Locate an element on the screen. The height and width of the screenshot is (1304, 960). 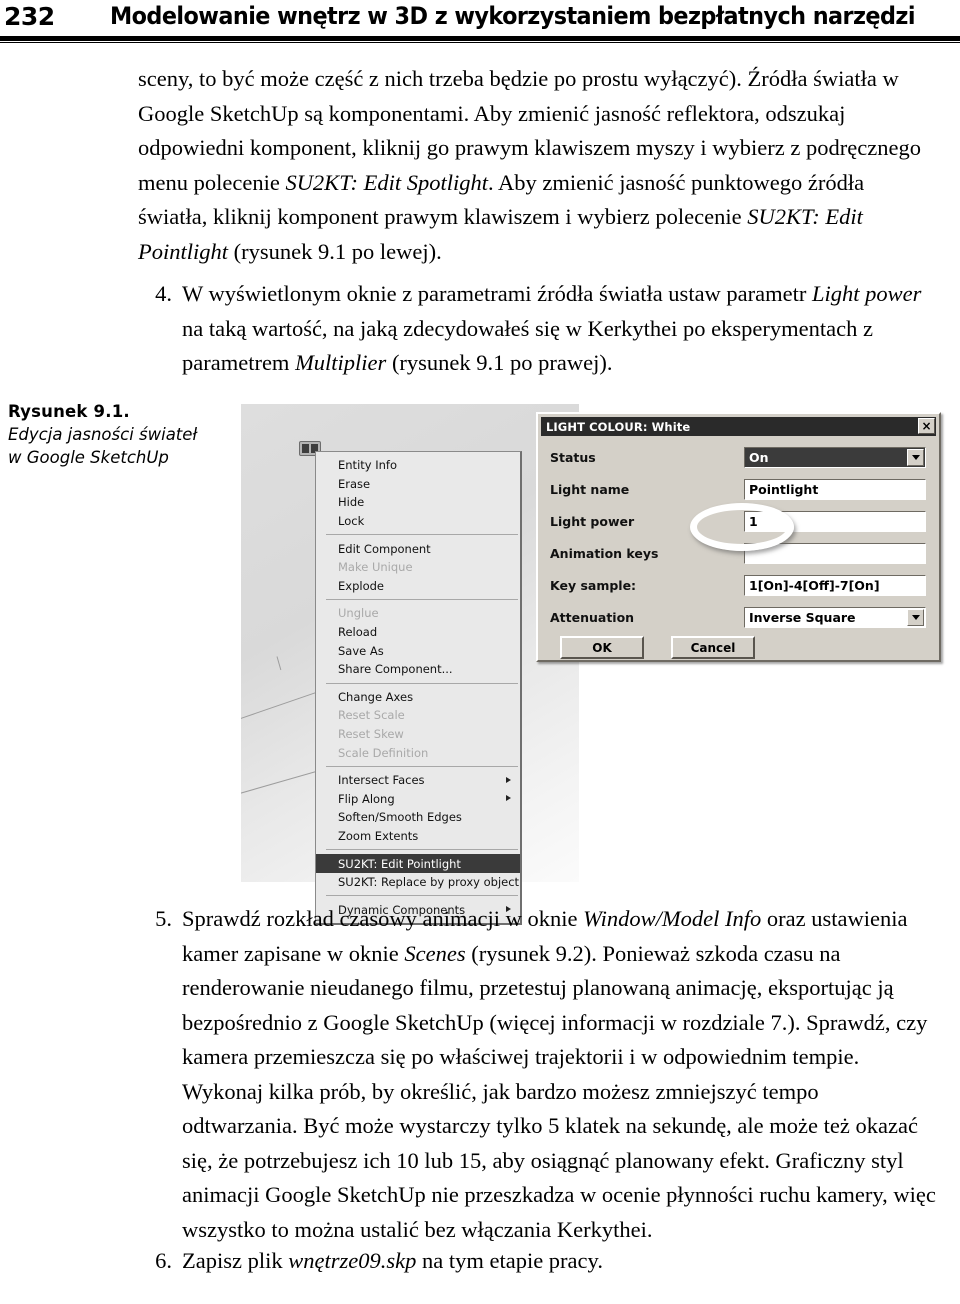
figure-caption-line1: Edycja jasności świateł is located at coordinates (103, 434).